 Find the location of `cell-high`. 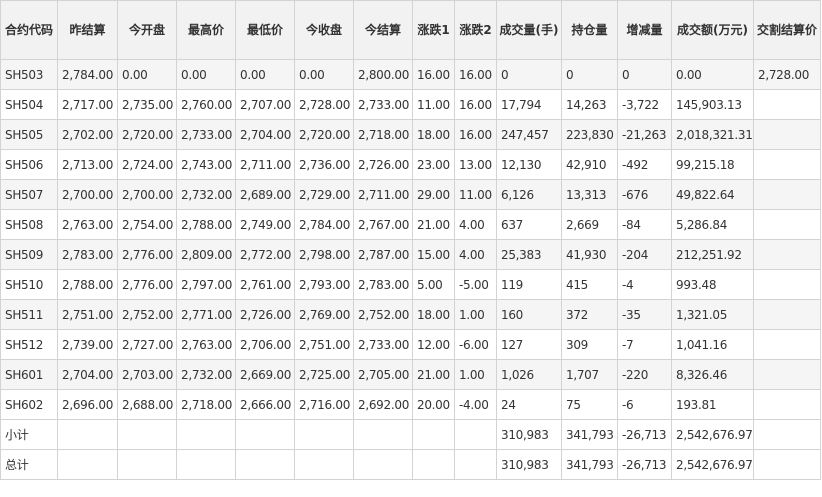

cell-high is located at coordinates (206, 434).